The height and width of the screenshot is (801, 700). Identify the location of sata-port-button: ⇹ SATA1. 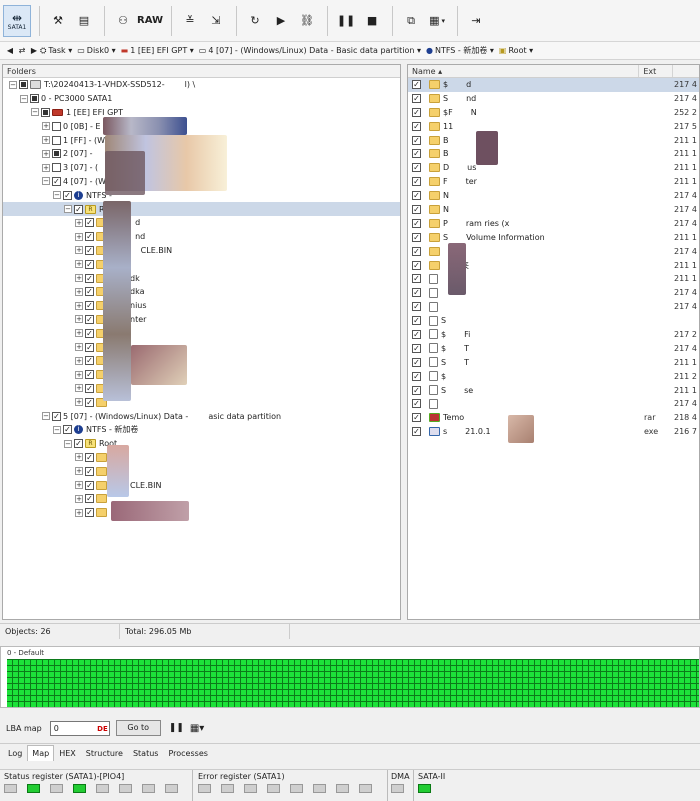
(17, 20).